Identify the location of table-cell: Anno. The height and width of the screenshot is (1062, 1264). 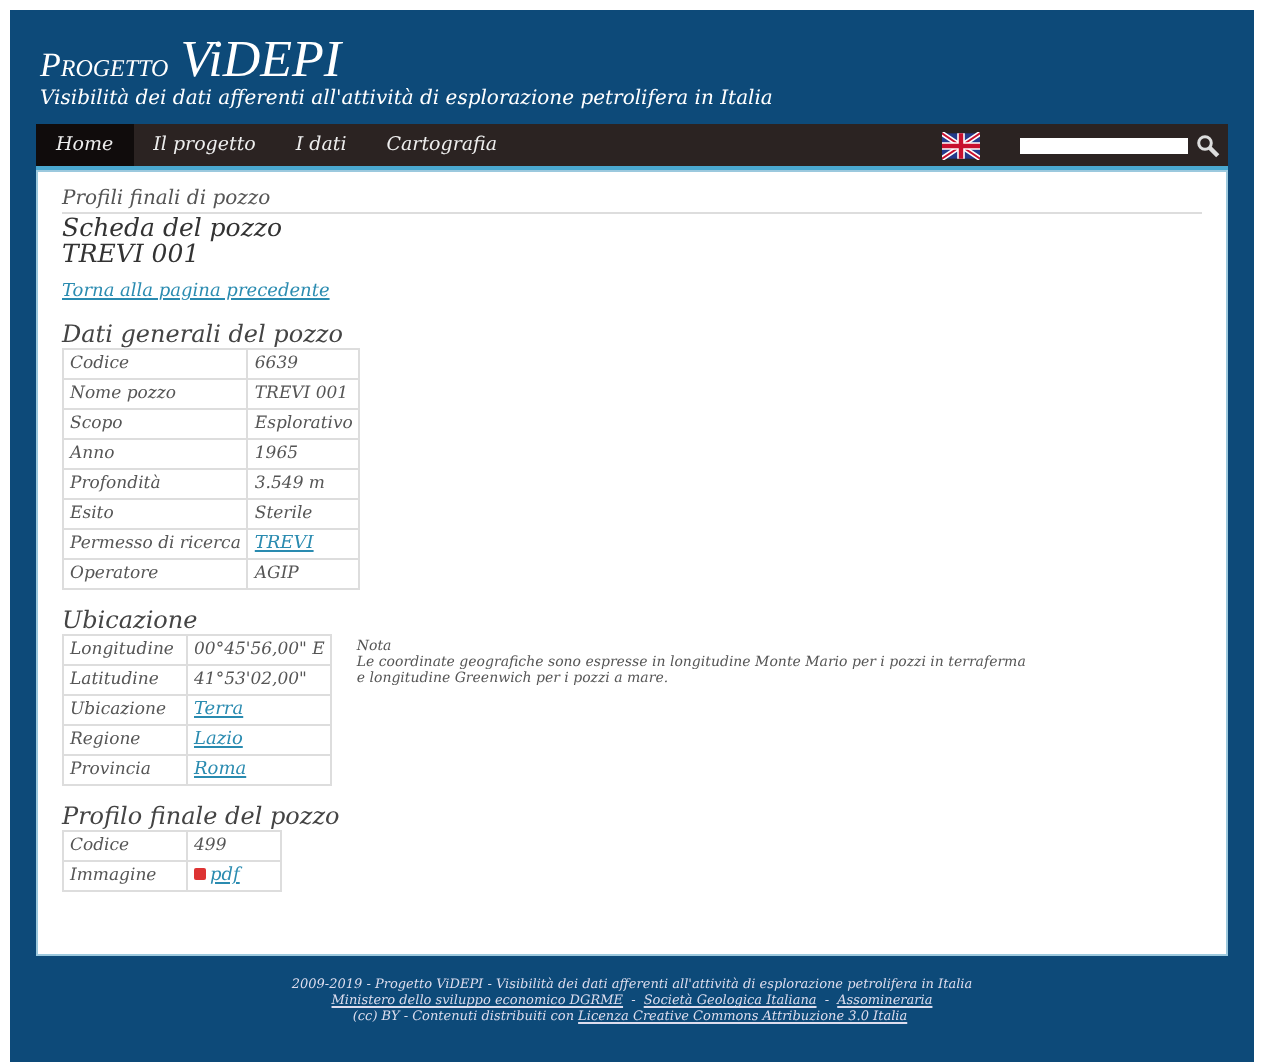
(155, 454).